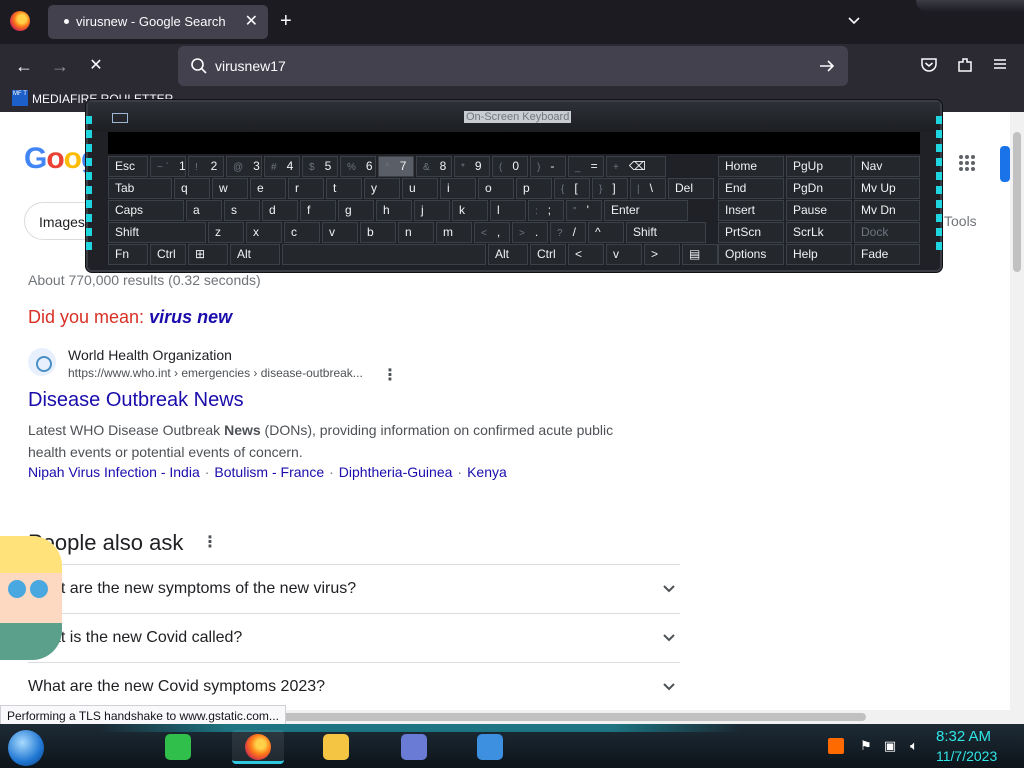  What do you see at coordinates (396, 472) in the screenshot?
I see `sitelink: Diphtheria-Guinea` at bounding box center [396, 472].